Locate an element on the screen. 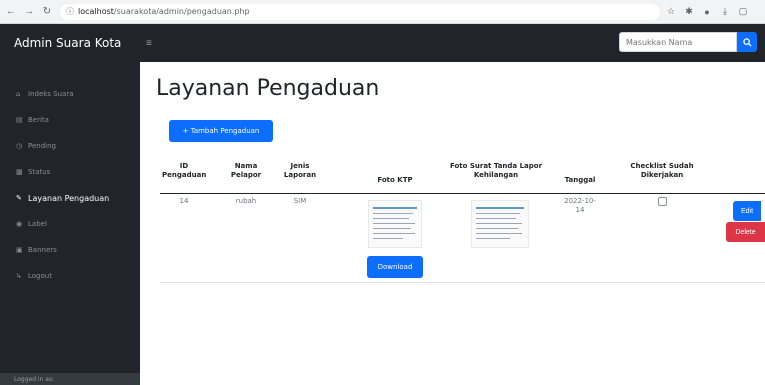  search-input is located at coordinates (678, 42).